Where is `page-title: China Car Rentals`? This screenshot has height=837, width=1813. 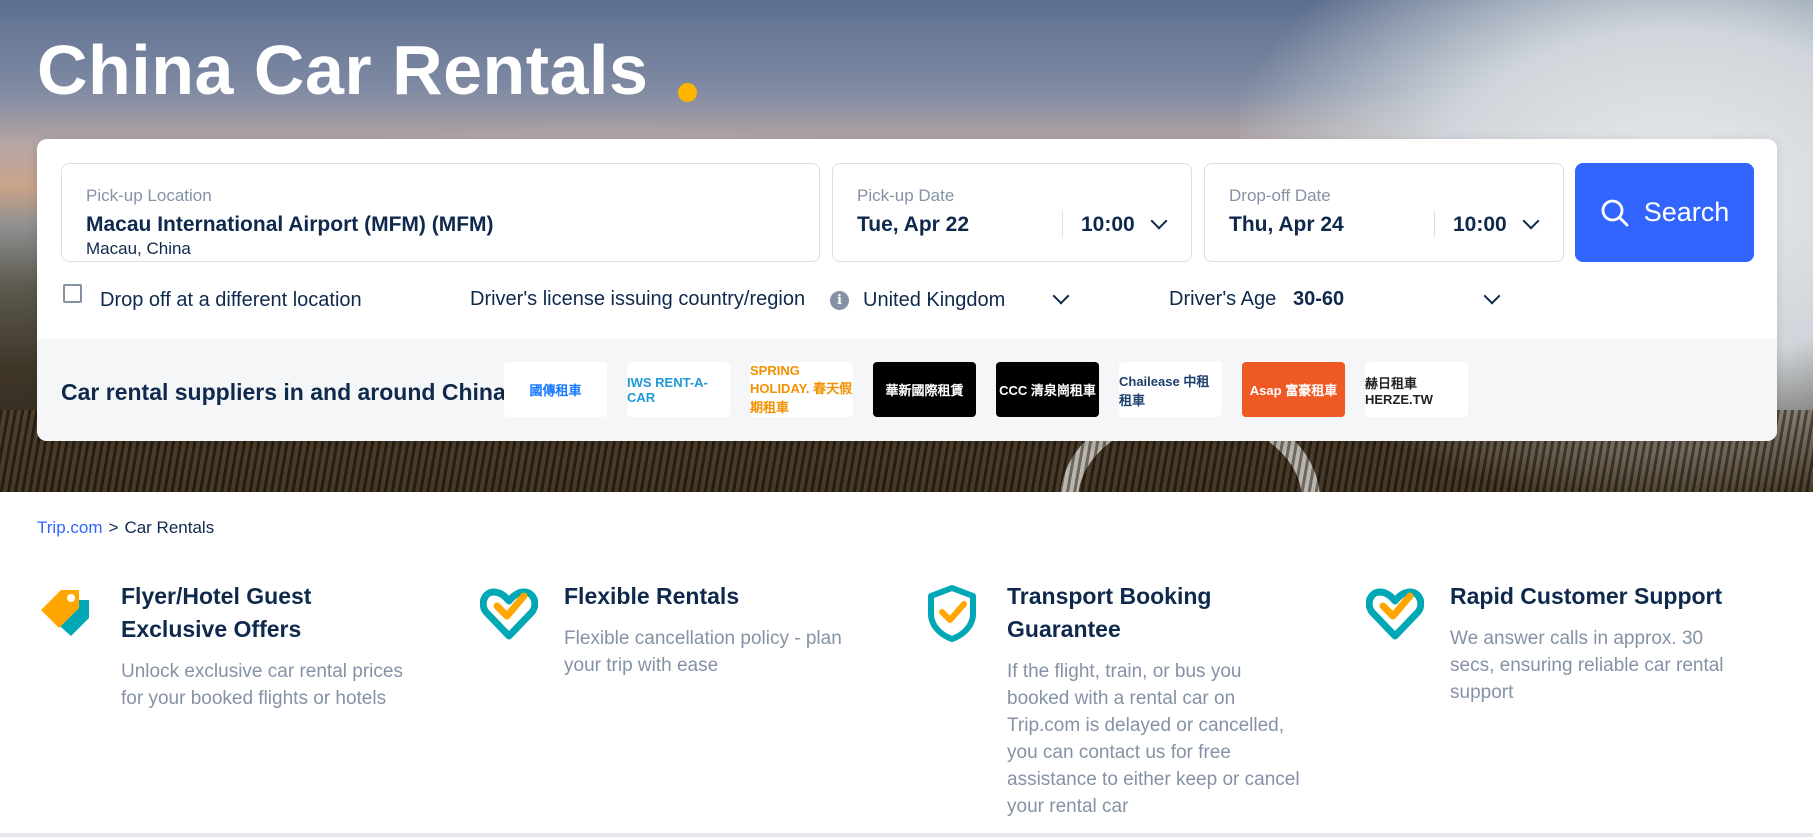 page-title: China Car Rentals is located at coordinates (343, 70).